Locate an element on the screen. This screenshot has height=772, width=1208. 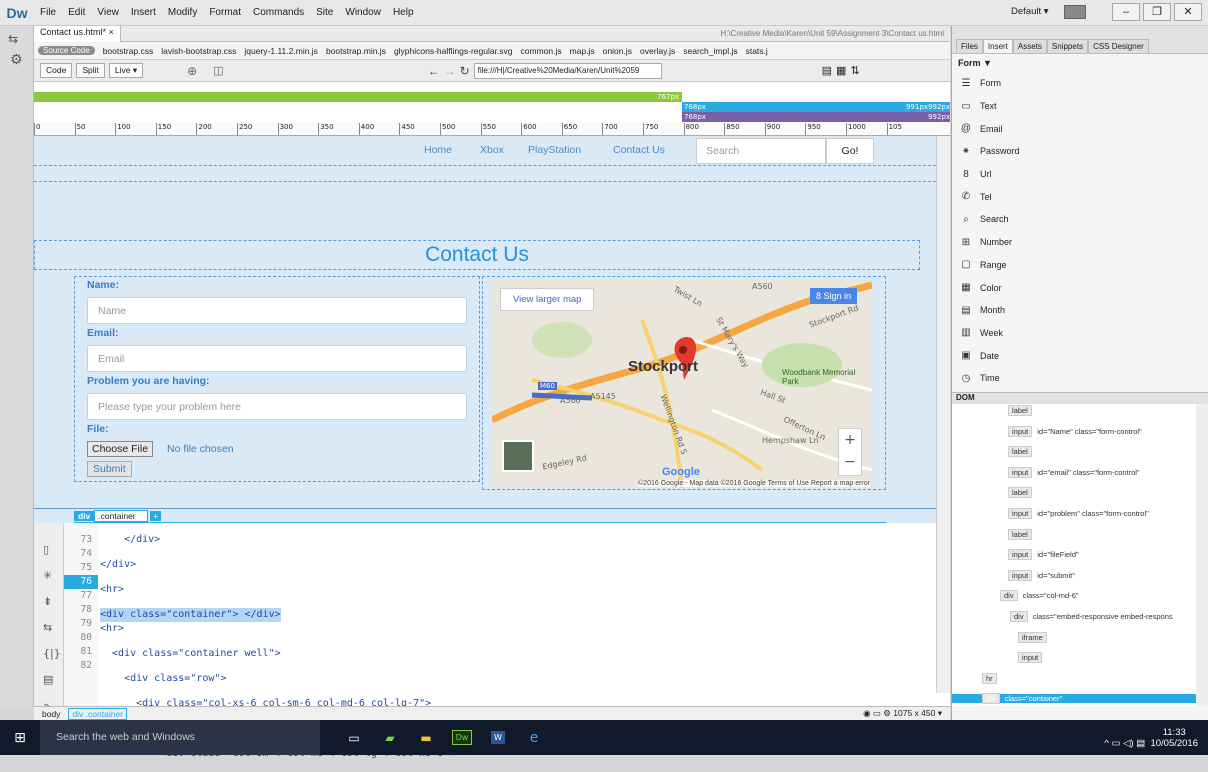
related-file: lavish-bootstrap.css is located at coordinates (198, 51).